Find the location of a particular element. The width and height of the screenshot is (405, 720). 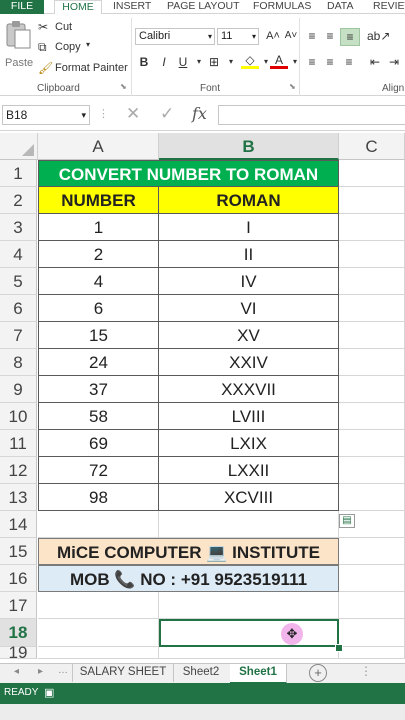

row-header: 5 is located at coordinates (18, 281).